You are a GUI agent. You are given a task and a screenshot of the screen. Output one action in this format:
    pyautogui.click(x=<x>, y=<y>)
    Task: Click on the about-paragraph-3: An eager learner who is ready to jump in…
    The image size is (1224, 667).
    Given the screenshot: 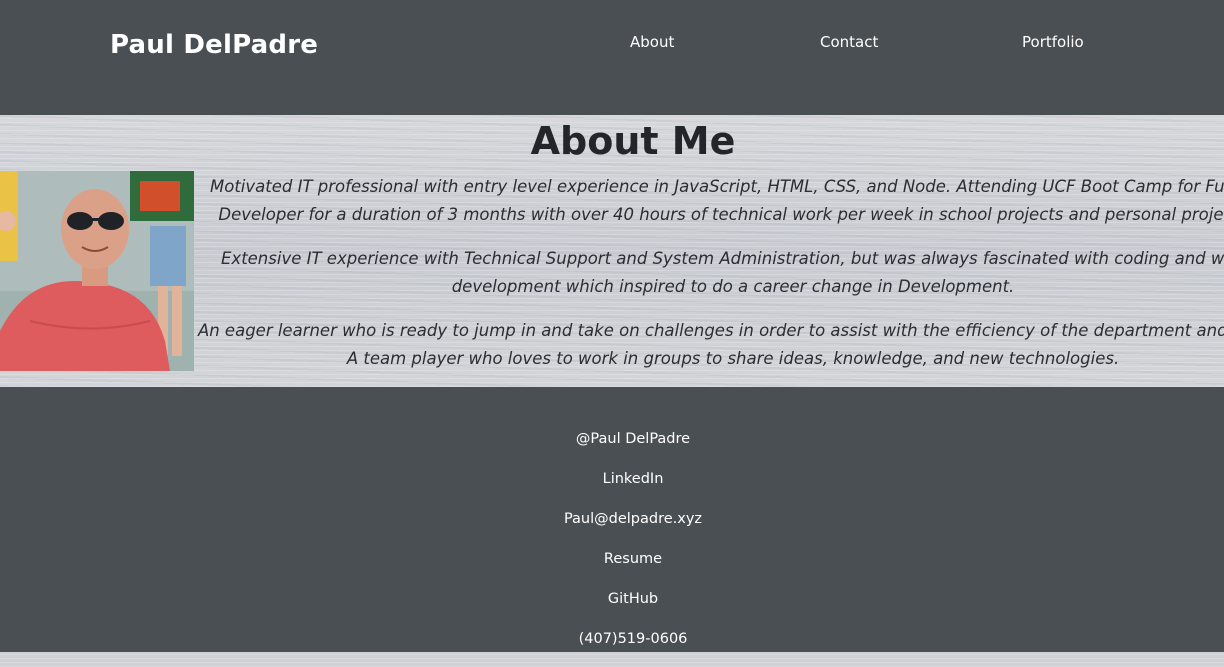 What is the action you would take?
    pyautogui.click(x=709, y=345)
    